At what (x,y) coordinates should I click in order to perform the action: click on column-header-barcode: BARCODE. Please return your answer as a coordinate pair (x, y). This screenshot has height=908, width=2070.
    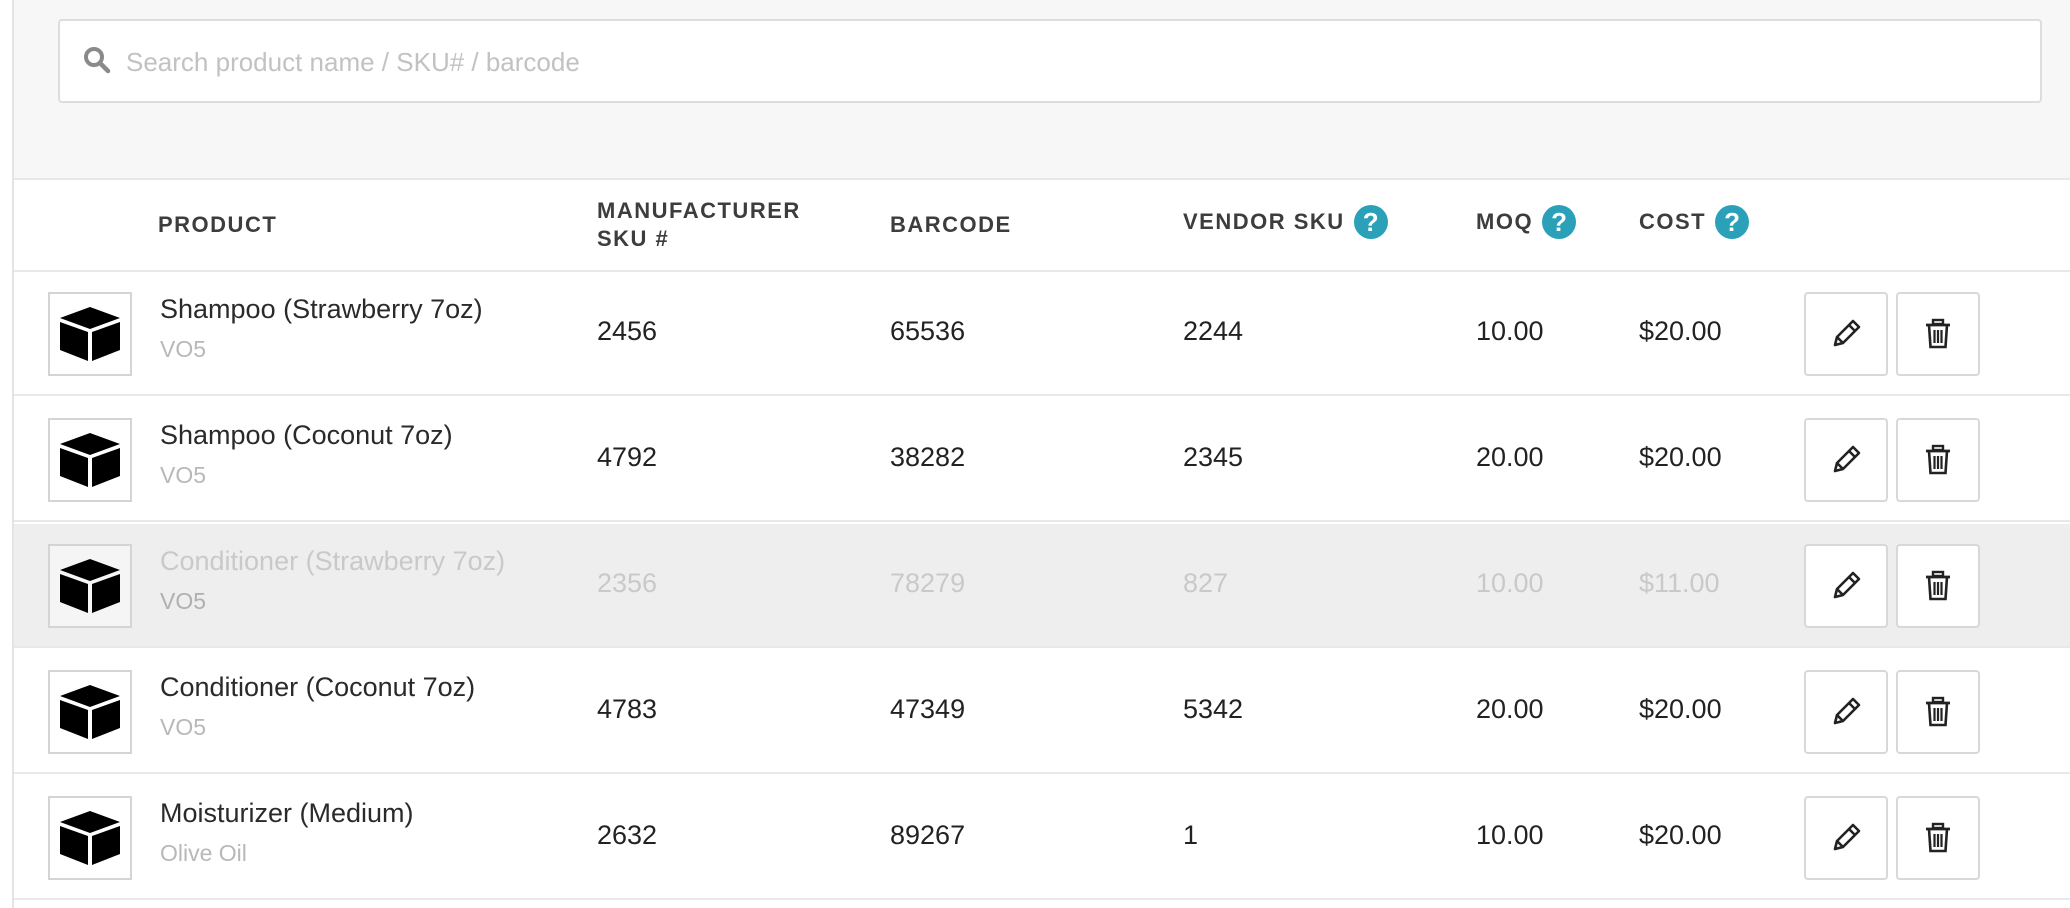
    Looking at the image, I should click on (951, 224).